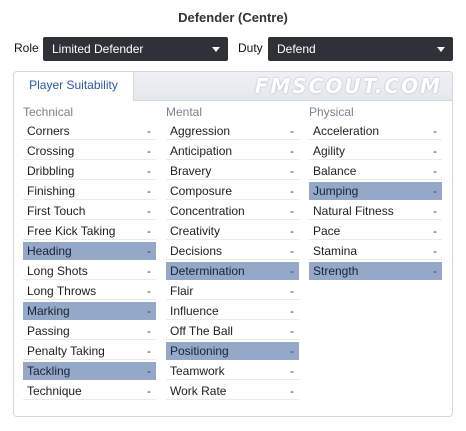 The width and height of the screenshot is (466, 431). Describe the element at coordinates (182, 291) in the screenshot. I see `attribute-name: Flair` at that location.